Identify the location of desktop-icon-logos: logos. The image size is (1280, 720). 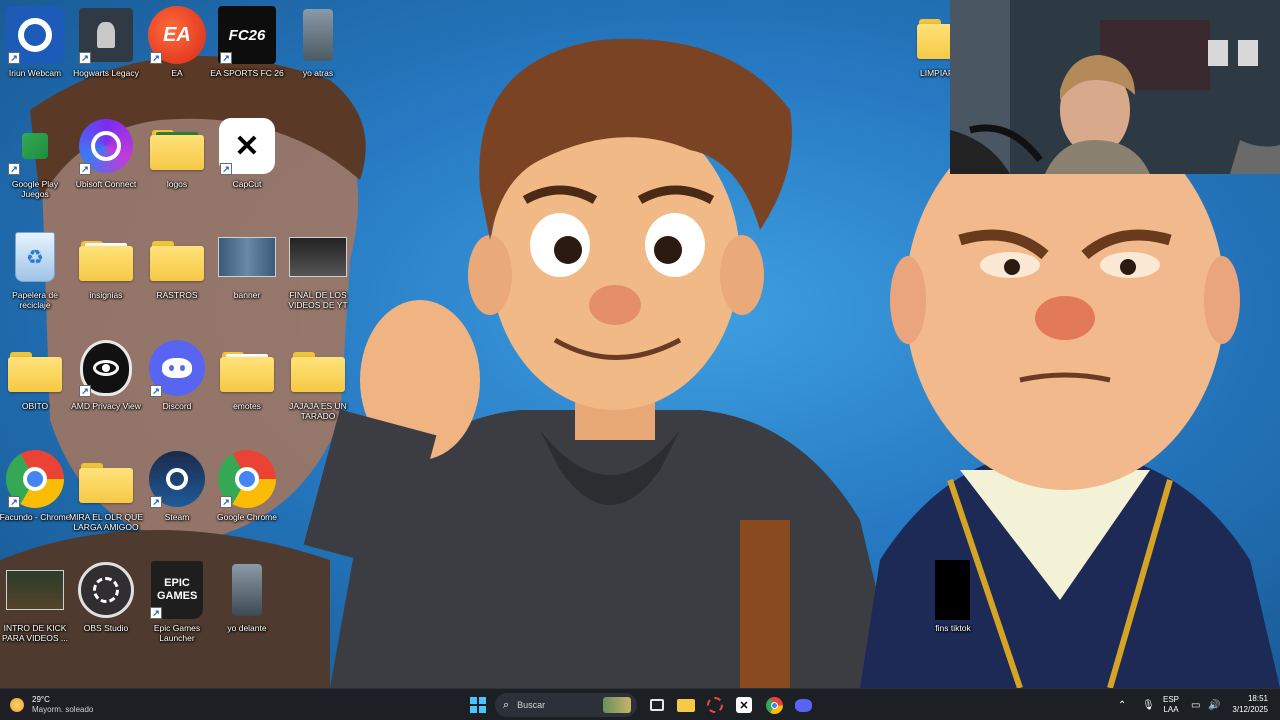
(177, 167).